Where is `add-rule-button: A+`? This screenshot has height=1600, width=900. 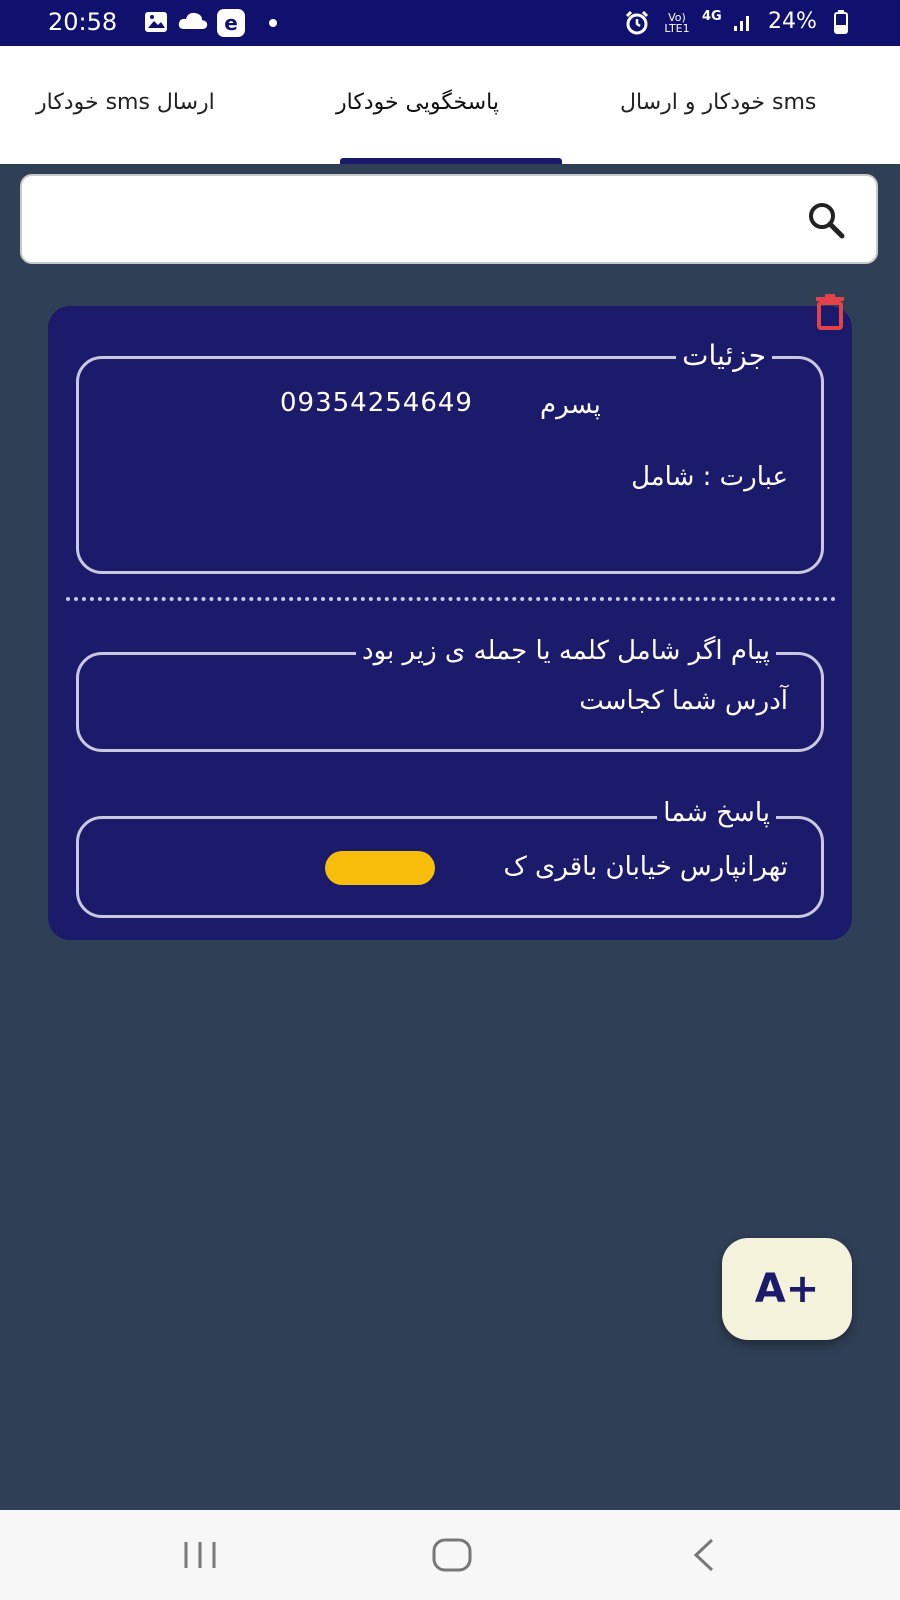
add-rule-button: A+ is located at coordinates (787, 1289).